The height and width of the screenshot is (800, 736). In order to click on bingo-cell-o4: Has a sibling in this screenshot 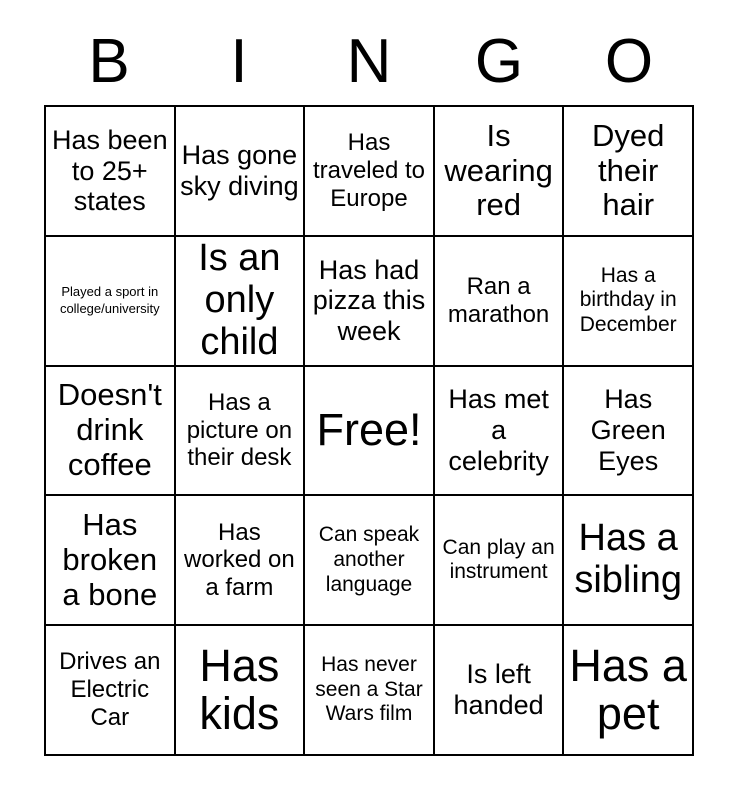, I will do `click(629, 561)`.